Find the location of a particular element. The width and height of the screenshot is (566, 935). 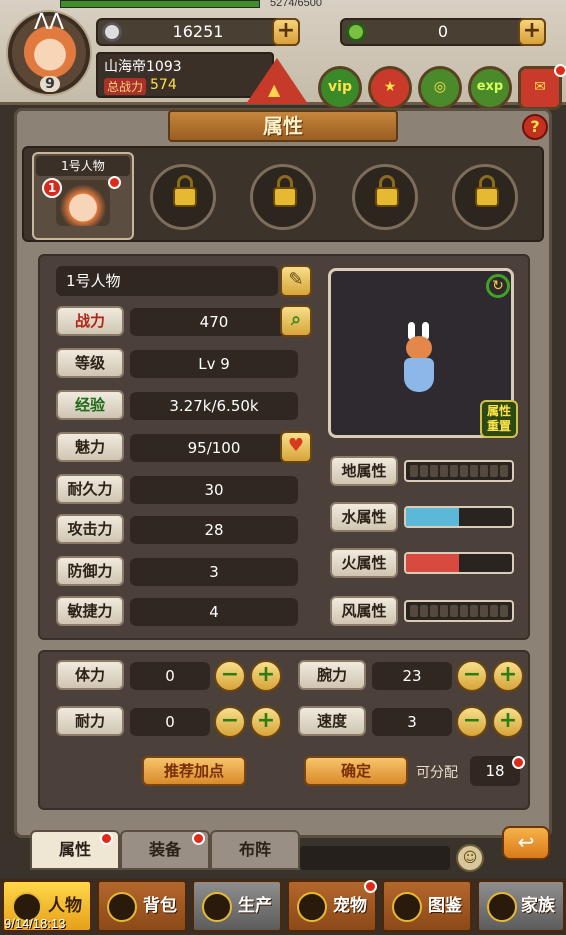

equipment-tab-dot is located at coordinates (198, 838).